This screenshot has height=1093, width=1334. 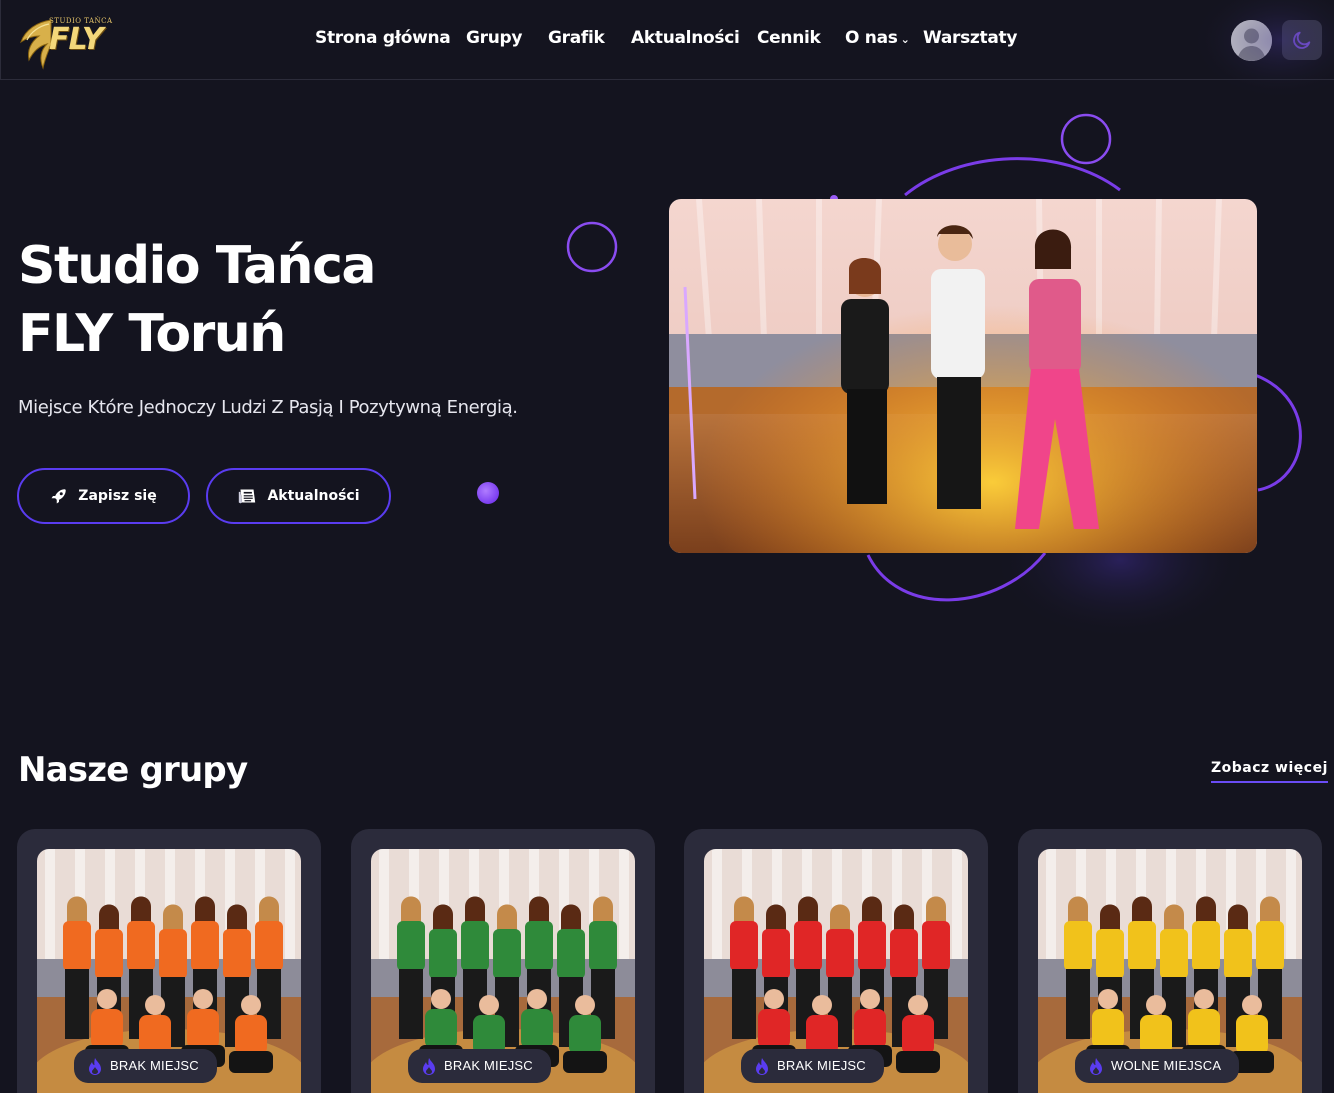 What do you see at coordinates (789, 38) in the screenshot?
I see `nav-item-pricing: Cennik` at bounding box center [789, 38].